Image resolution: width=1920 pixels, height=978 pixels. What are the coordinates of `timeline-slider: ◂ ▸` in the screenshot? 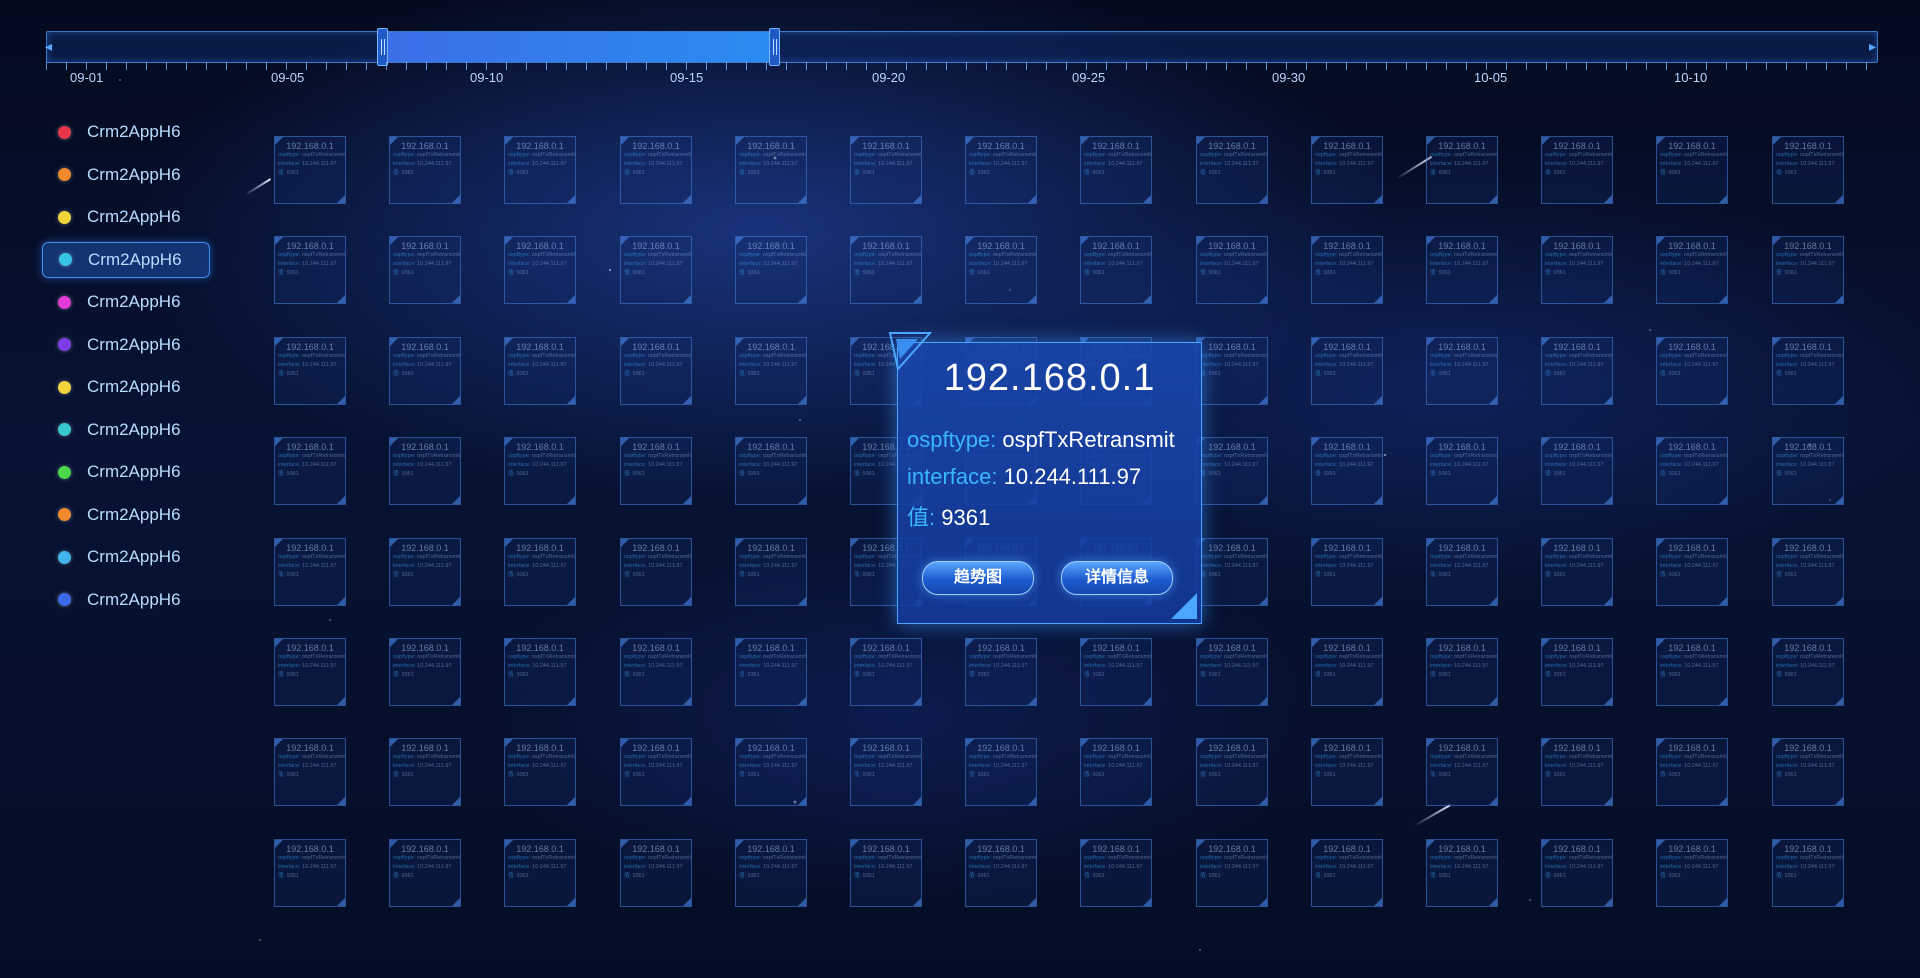 It's located at (961, 47).